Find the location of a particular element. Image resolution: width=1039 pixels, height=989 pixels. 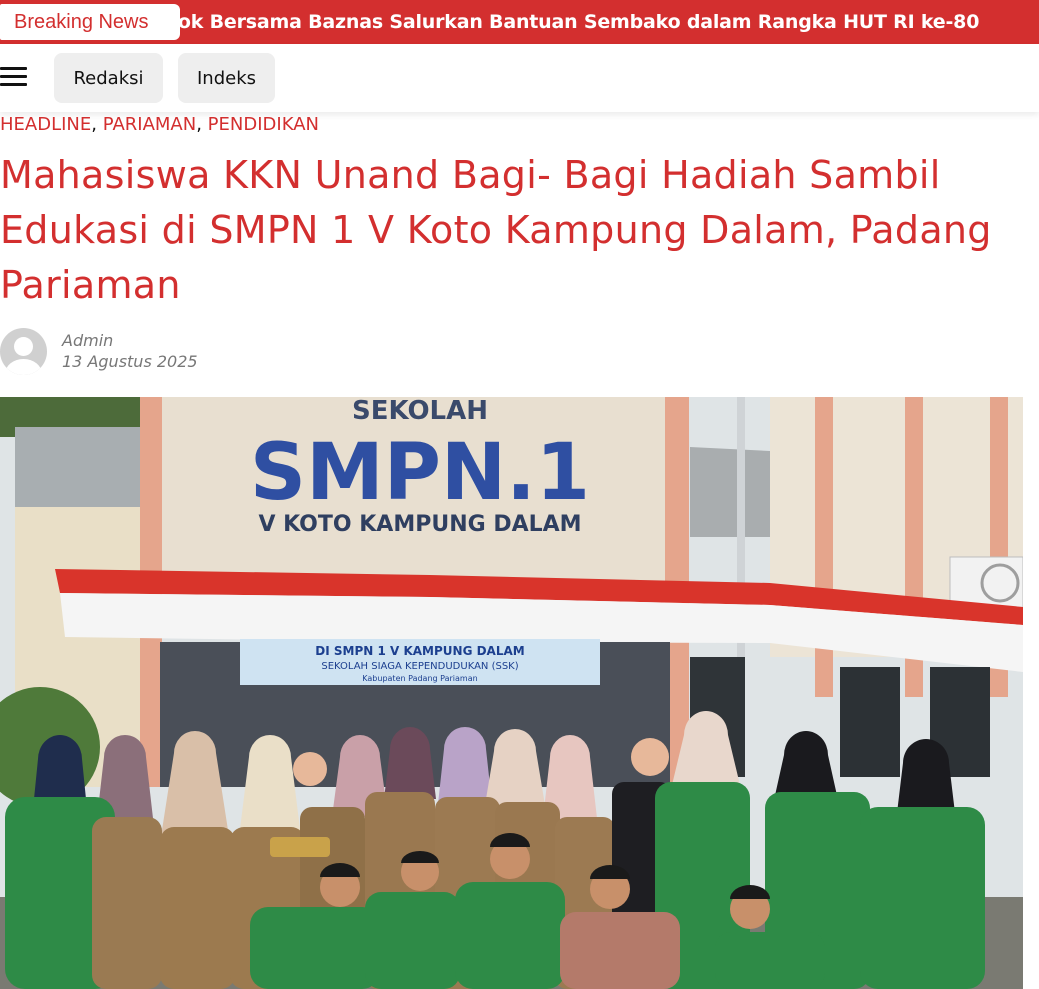

category-link-pariaman: PARIAMAN is located at coordinates (149, 124).